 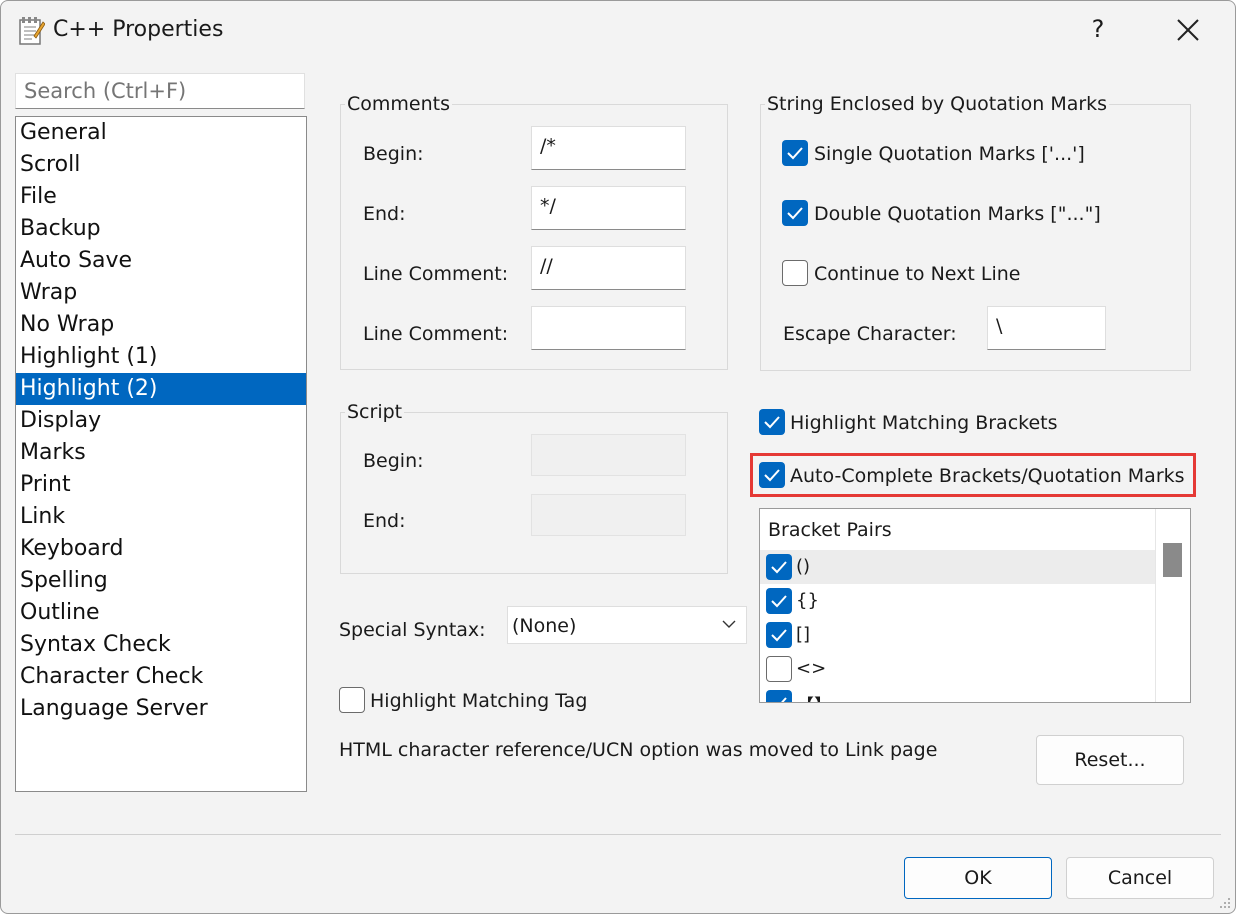 I want to click on highlight-brackets-checkbox, so click(x=772, y=422).